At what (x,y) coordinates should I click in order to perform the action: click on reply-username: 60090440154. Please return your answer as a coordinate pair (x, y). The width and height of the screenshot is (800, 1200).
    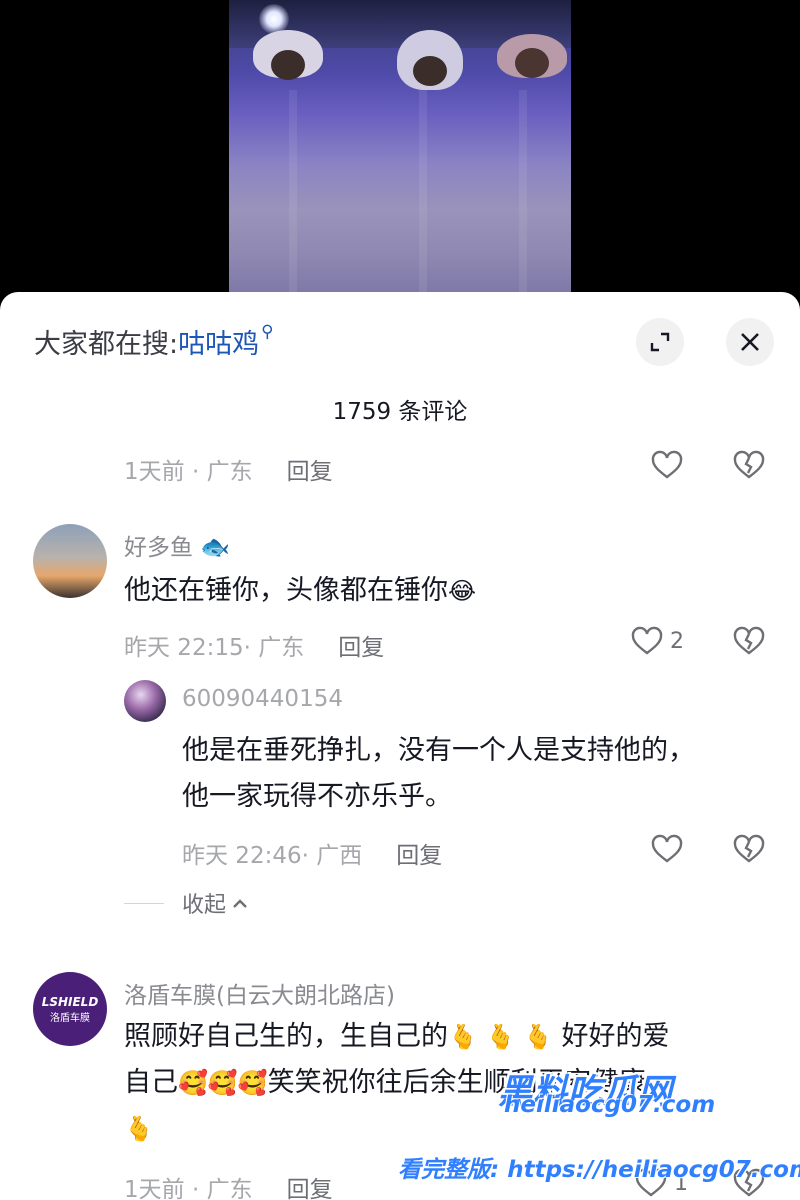
    Looking at the image, I should click on (262, 699).